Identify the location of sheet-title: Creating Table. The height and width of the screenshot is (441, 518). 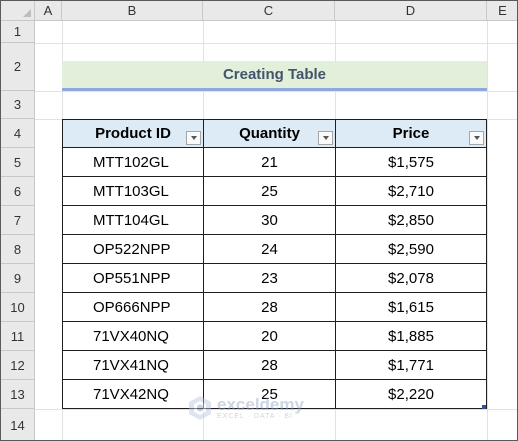
(274, 74).